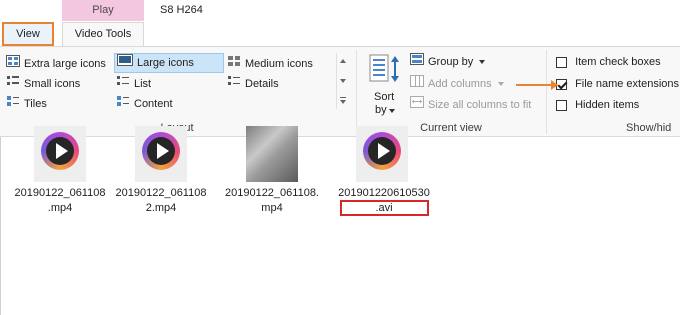 The image size is (680, 315). Describe the element at coordinates (384, 97) in the screenshot. I see `sort-label: Sort` at that location.